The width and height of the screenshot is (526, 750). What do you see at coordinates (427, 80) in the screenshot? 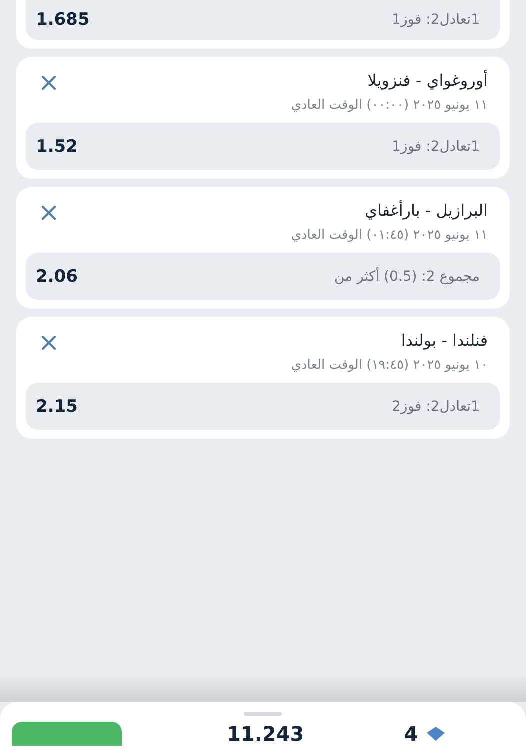
I see `match-title: أوروغواي - فنزويلا` at bounding box center [427, 80].